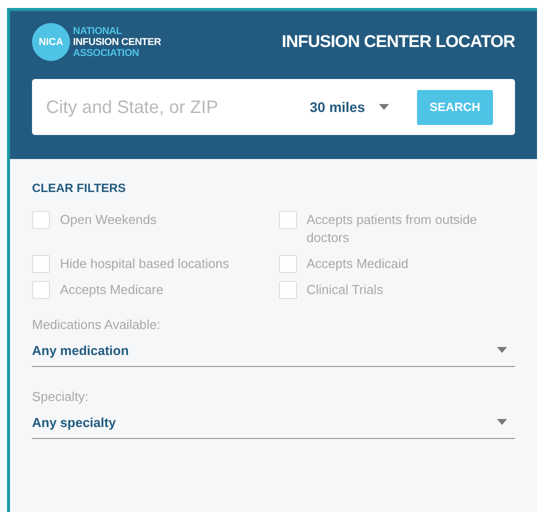  I want to click on logo-text: NATIONAL, so click(98, 31).